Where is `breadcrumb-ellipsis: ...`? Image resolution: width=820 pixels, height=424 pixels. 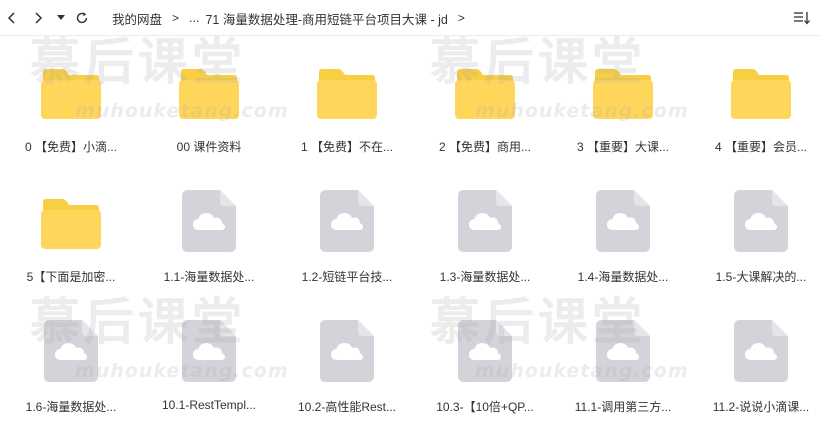 breadcrumb-ellipsis: ... is located at coordinates (194, 18).